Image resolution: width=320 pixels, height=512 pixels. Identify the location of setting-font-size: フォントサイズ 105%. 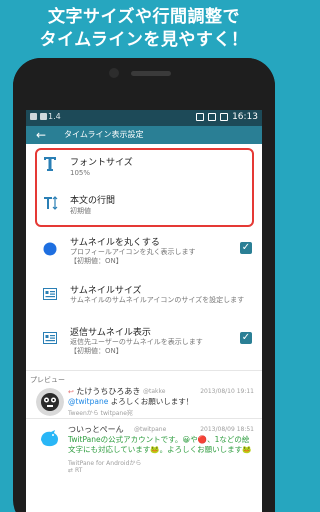
(144, 168).